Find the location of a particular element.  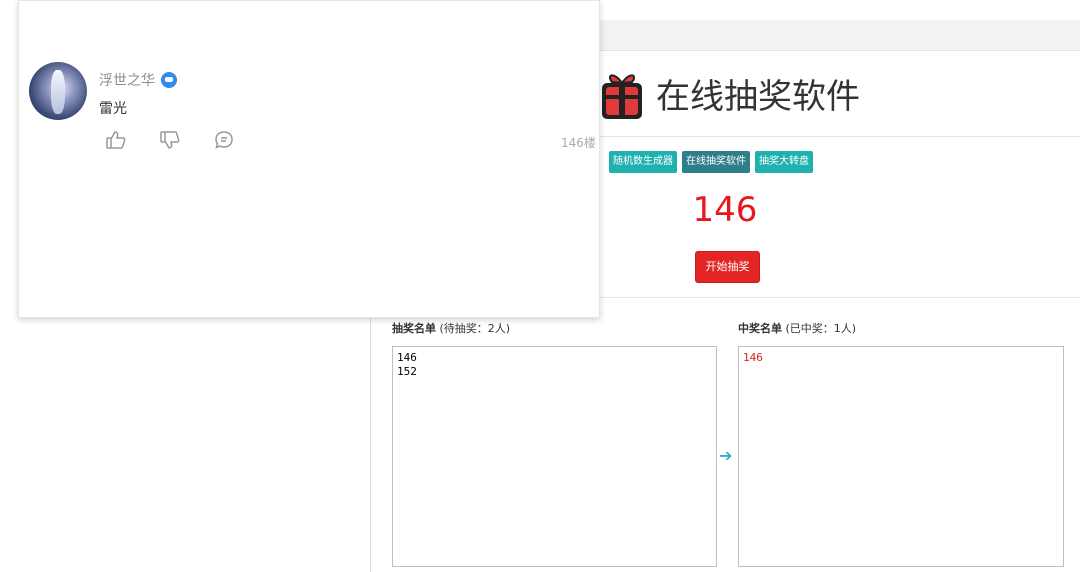

winners-label: 中奖名单 is located at coordinates (760, 328).